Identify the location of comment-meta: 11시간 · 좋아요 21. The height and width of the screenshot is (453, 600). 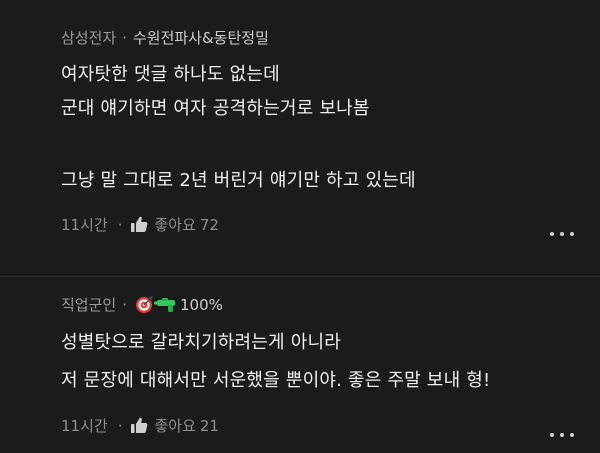
(140, 425).